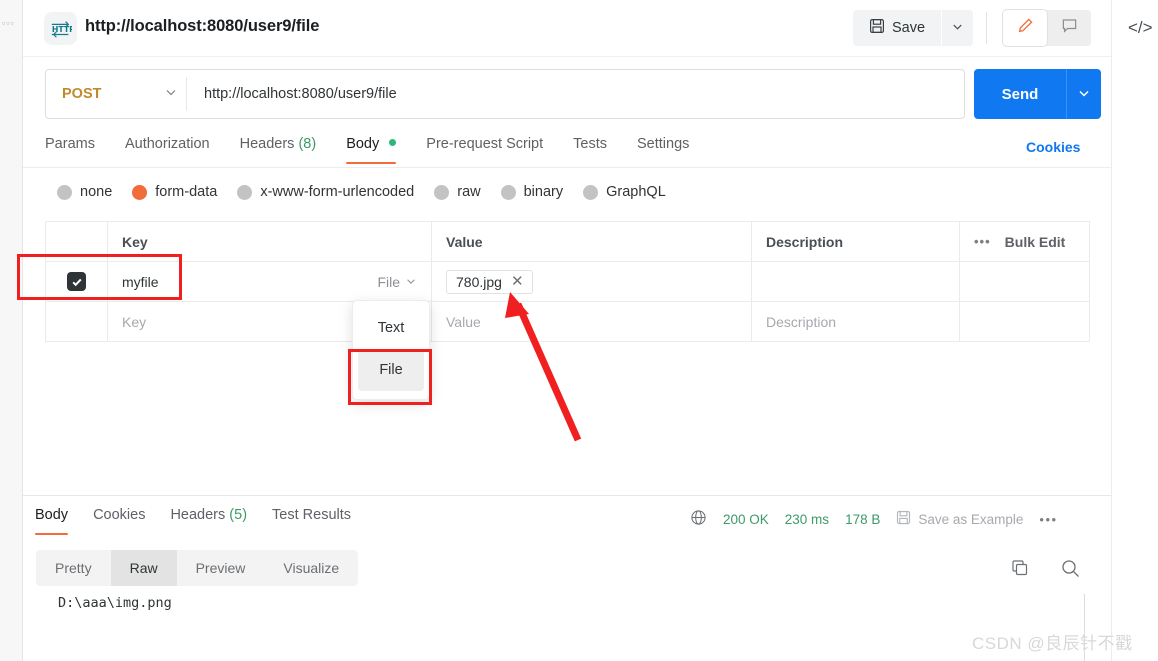 The height and width of the screenshot is (661, 1158). What do you see at coordinates (119, 521) in the screenshot?
I see `response-tab-cookies: Cookies` at bounding box center [119, 521].